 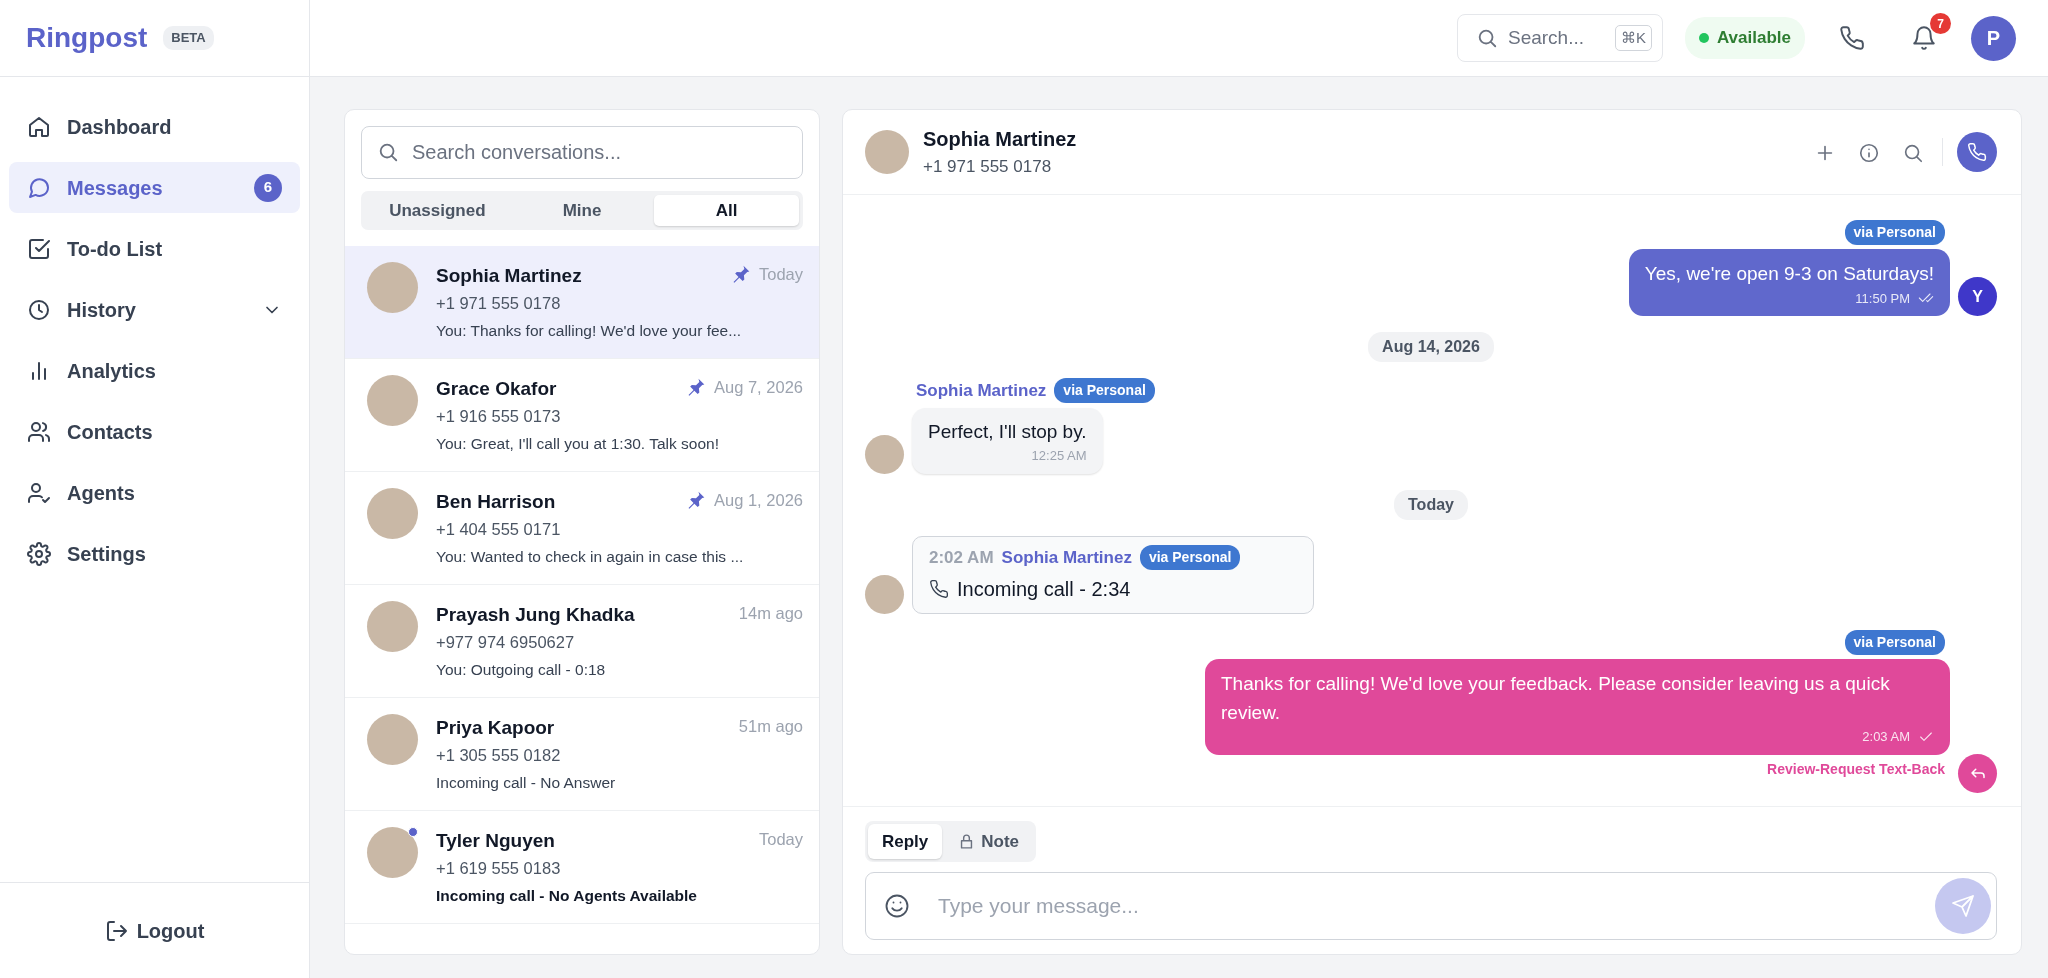 What do you see at coordinates (897, 906) in the screenshot?
I see `smiley-icon` at bounding box center [897, 906].